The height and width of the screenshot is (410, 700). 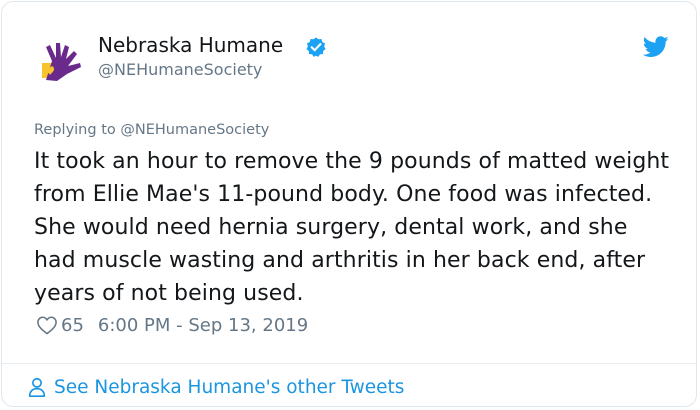 I want to click on nebraska-humane-logo-avatar, so click(x=62, y=62).